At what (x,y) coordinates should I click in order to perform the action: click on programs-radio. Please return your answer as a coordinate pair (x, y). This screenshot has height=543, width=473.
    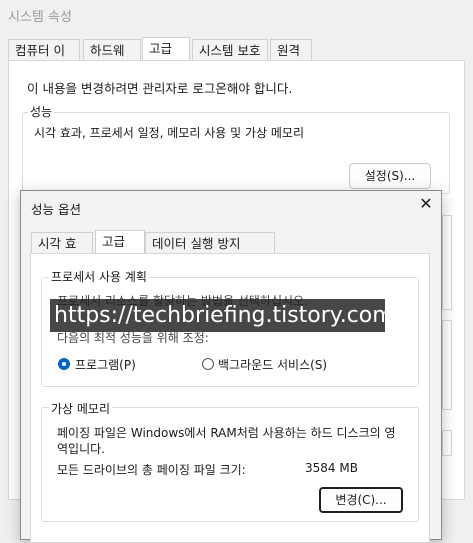
    Looking at the image, I should click on (64, 364).